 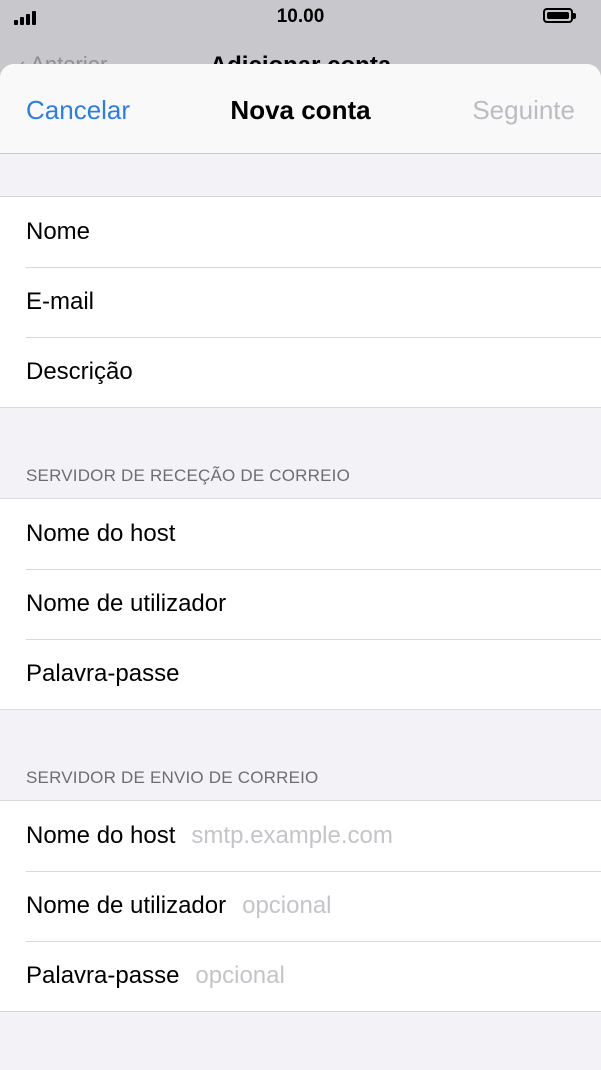 I want to click on name-field, so click(x=313, y=232).